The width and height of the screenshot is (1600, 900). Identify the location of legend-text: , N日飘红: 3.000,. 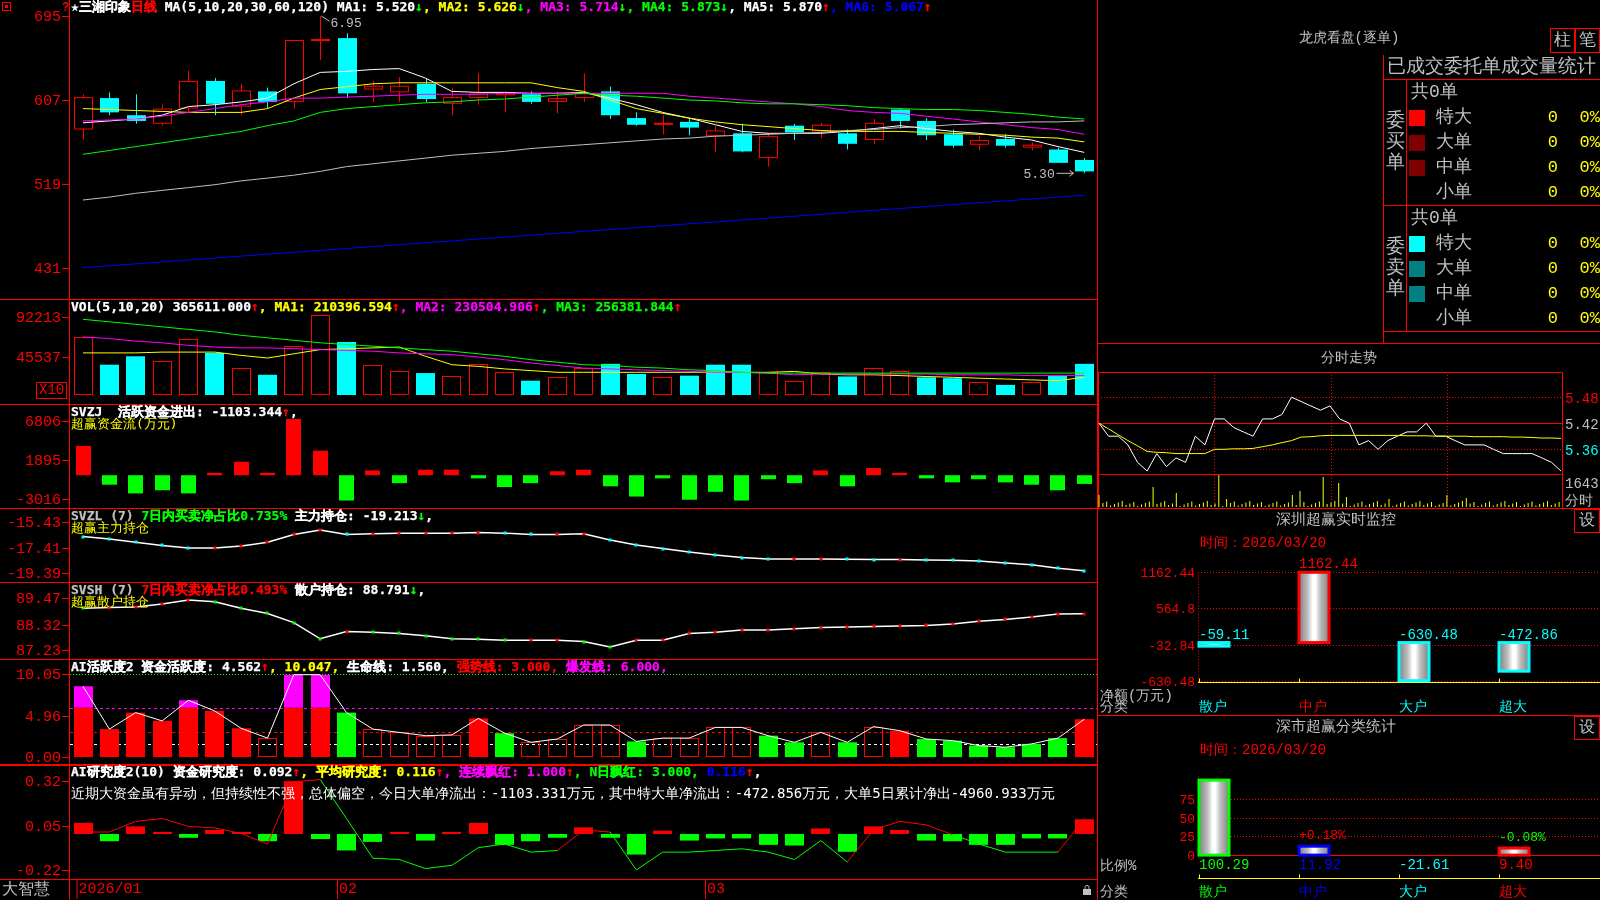
(636, 771).